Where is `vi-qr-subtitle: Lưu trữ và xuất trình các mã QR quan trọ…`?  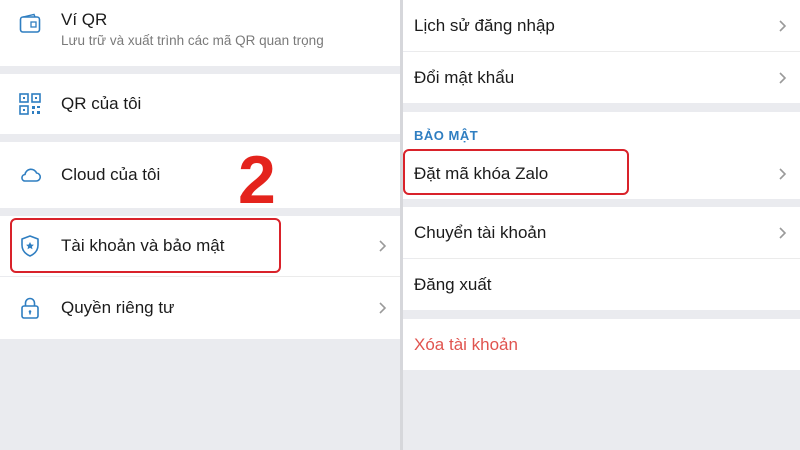 vi-qr-subtitle: Lưu trữ và xuất trình các mã QR quan trọ… is located at coordinates (192, 40).